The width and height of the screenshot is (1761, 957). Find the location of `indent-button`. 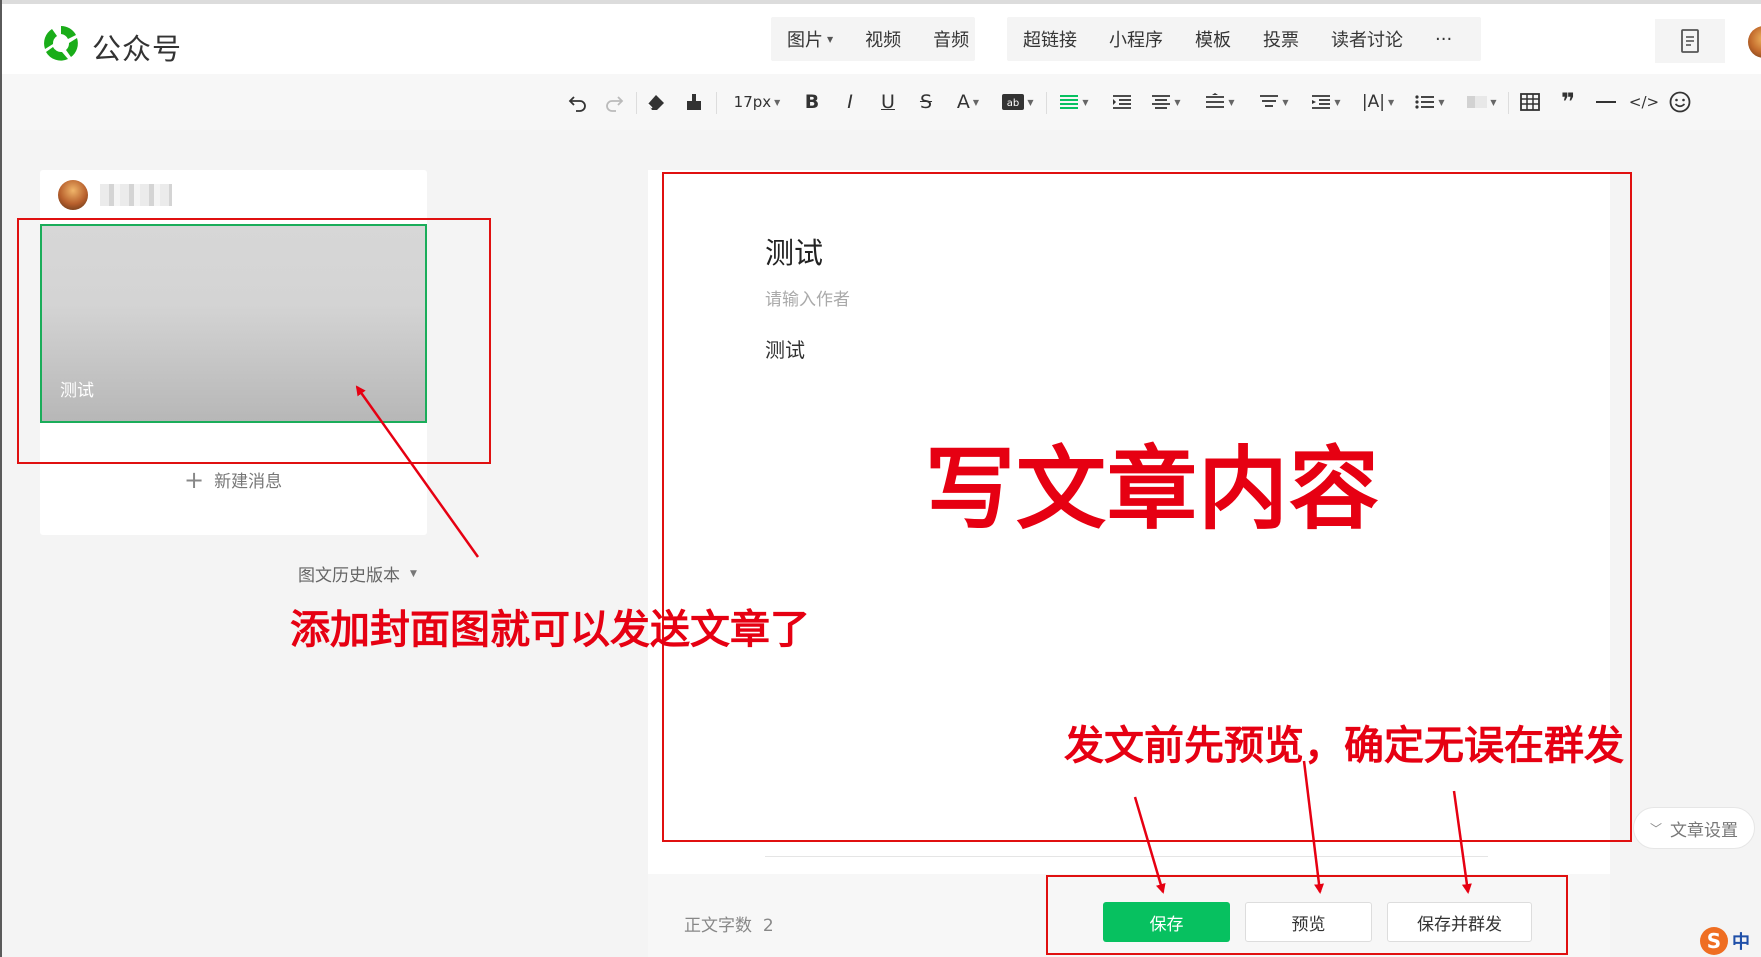

indent-button is located at coordinates (1122, 102).